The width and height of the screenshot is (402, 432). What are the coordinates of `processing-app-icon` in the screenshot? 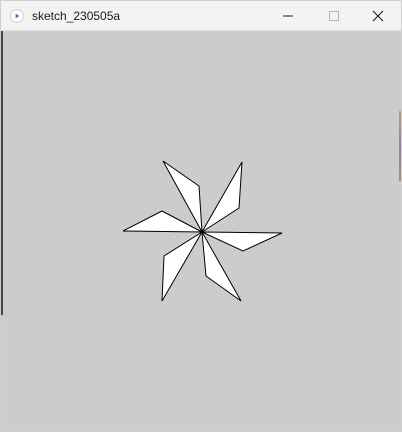 It's located at (17, 16).